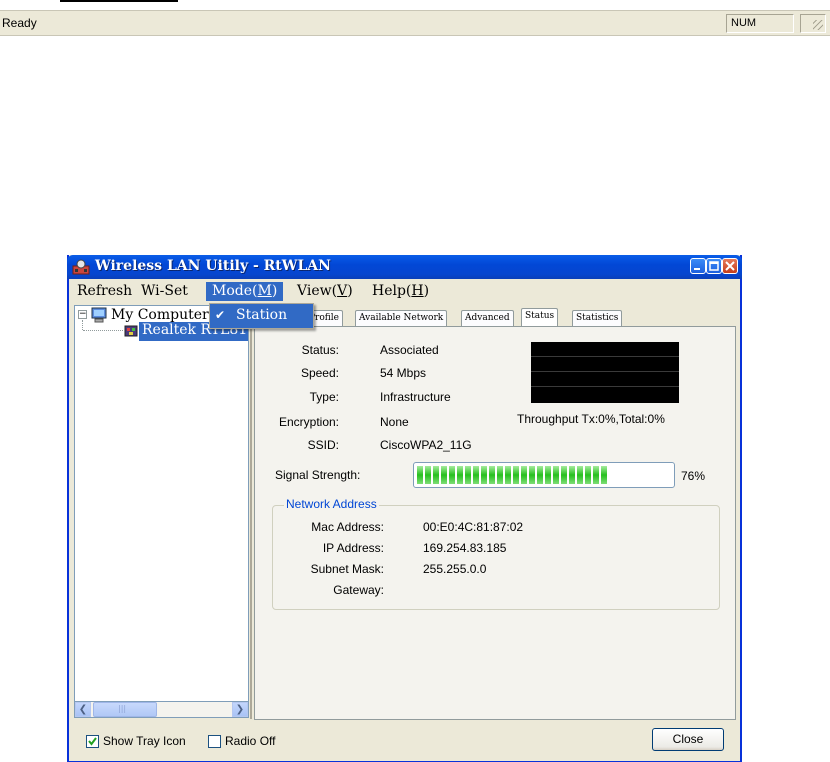  What do you see at coordinates (394, 422) in the screenshot?
I see `encryption-value: None` at bounding box center [394, 422].